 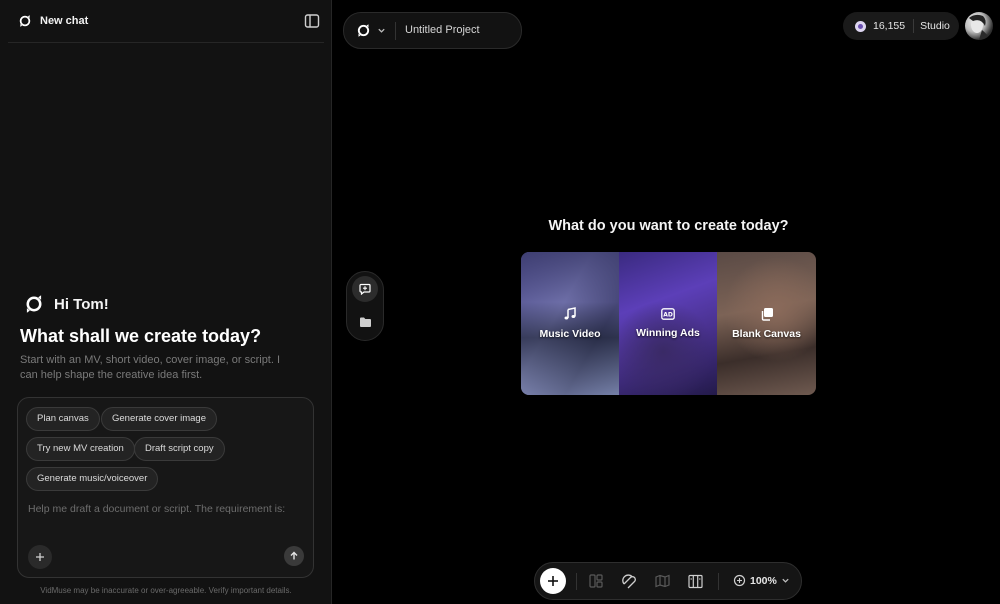 What do you see at coordinates (312, 21) in the screenshot?
I see `sidebar-toggle-icon` at bounding box center [312, 21].